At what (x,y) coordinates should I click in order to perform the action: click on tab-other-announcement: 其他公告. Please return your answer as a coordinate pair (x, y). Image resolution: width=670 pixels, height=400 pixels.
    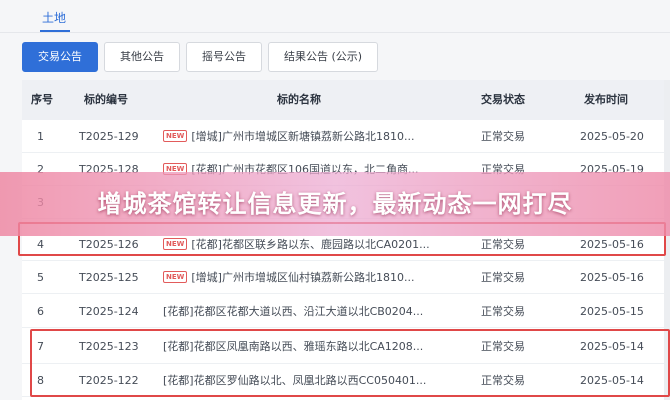
    Looking at the image, I should click on (142, 57).